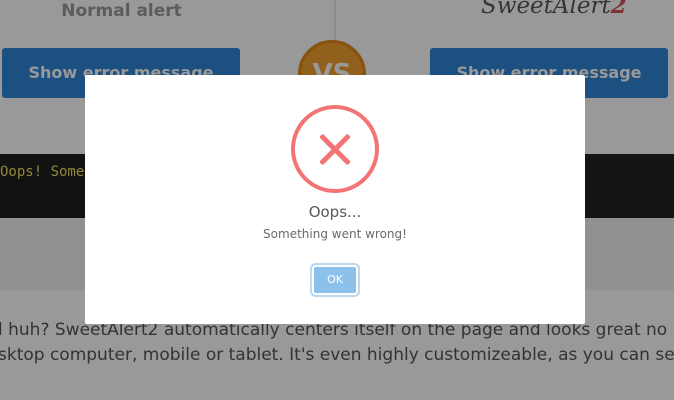 This screenshot has height=400, width=674. Describe the element at coordinates (335, 234) in the screenshot. I see `modal-message: Something went wrong!` at that location.